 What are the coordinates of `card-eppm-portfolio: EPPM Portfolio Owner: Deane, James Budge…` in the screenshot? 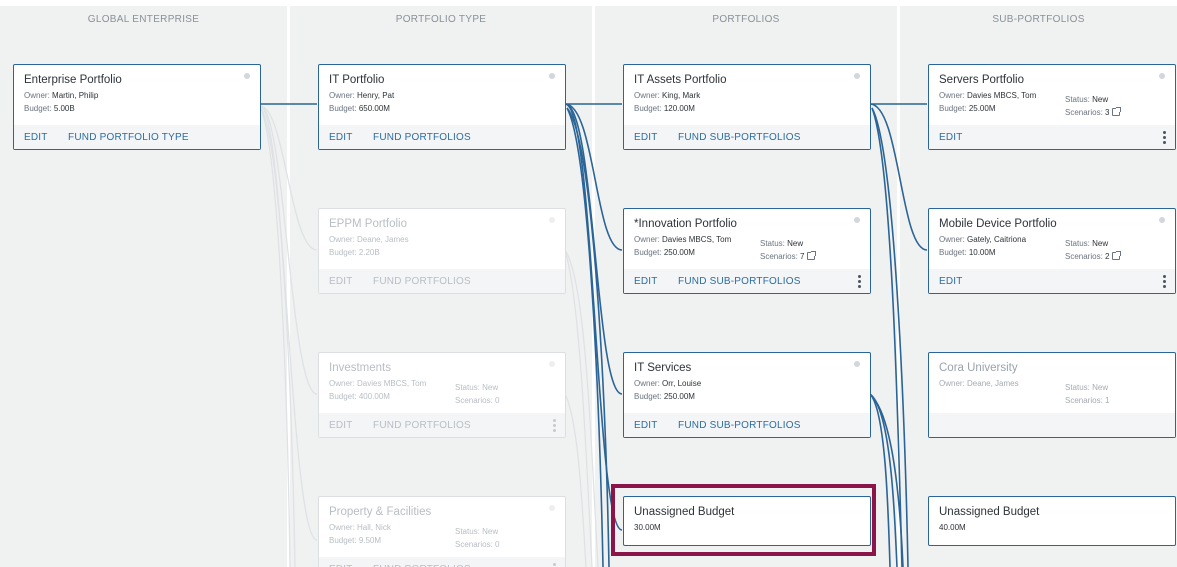 It's located at (442, 251).